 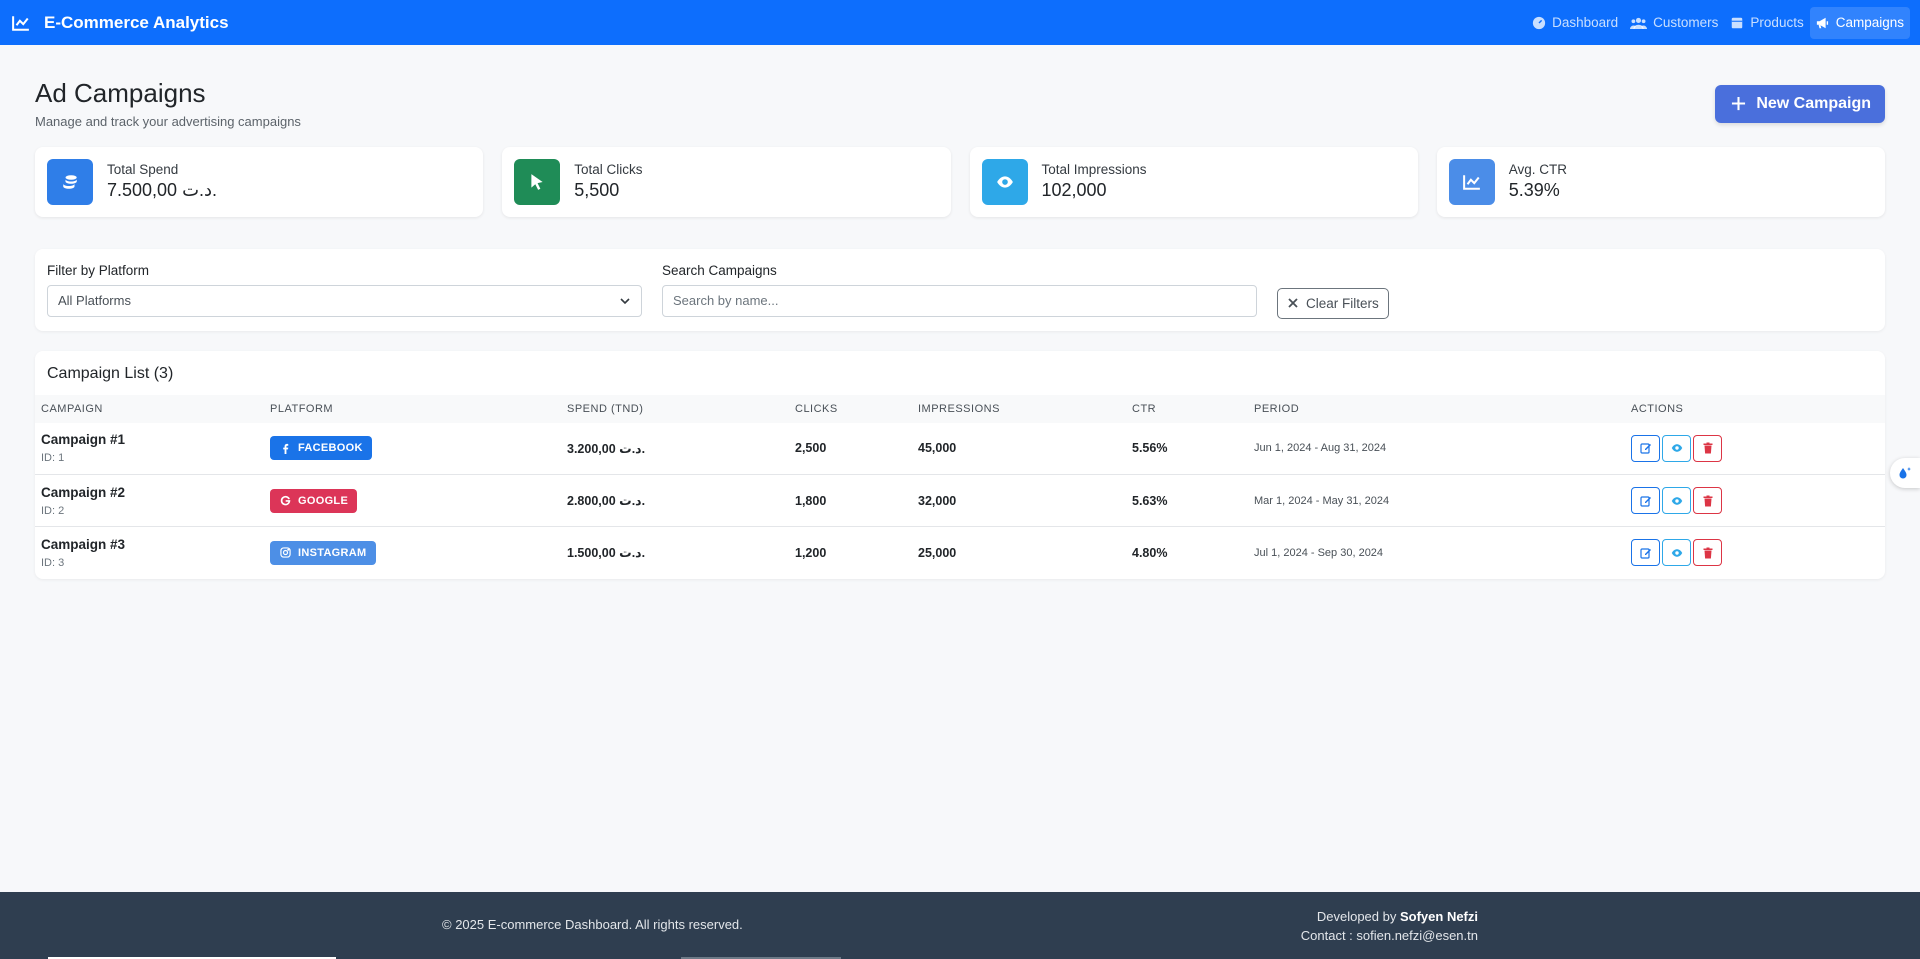 I want to click on period-cell: Mar 1, 2024 - May 31, 2024, so click(x=1436, y=500).